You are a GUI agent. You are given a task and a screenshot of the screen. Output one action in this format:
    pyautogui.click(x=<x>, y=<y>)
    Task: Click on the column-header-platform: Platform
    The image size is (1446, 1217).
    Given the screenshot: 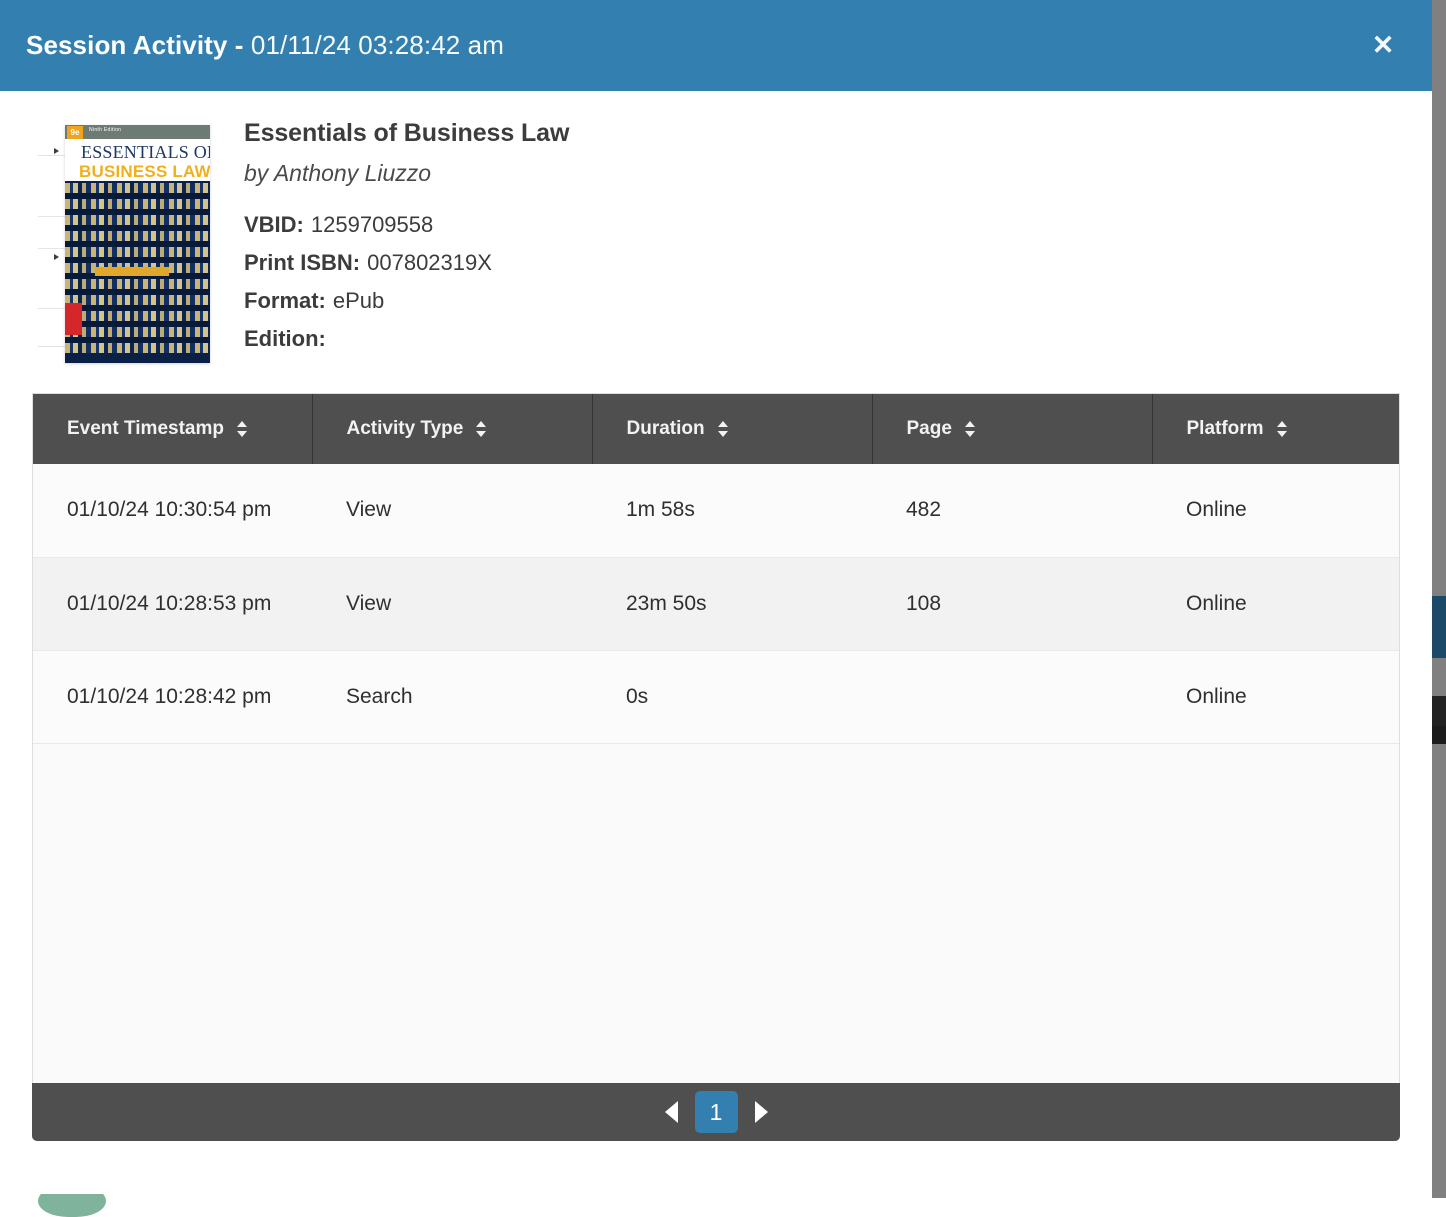 What is the action you would take?
    pyautogui.click(x=1275, y=429)
    